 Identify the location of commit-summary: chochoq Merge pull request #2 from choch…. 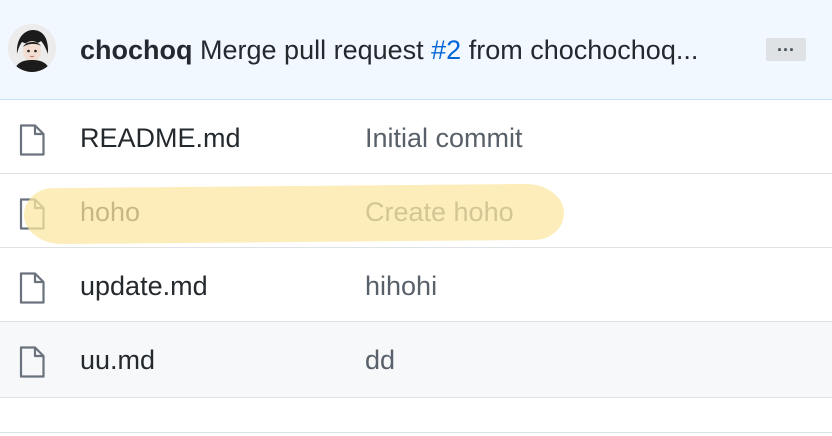
(420, 50).